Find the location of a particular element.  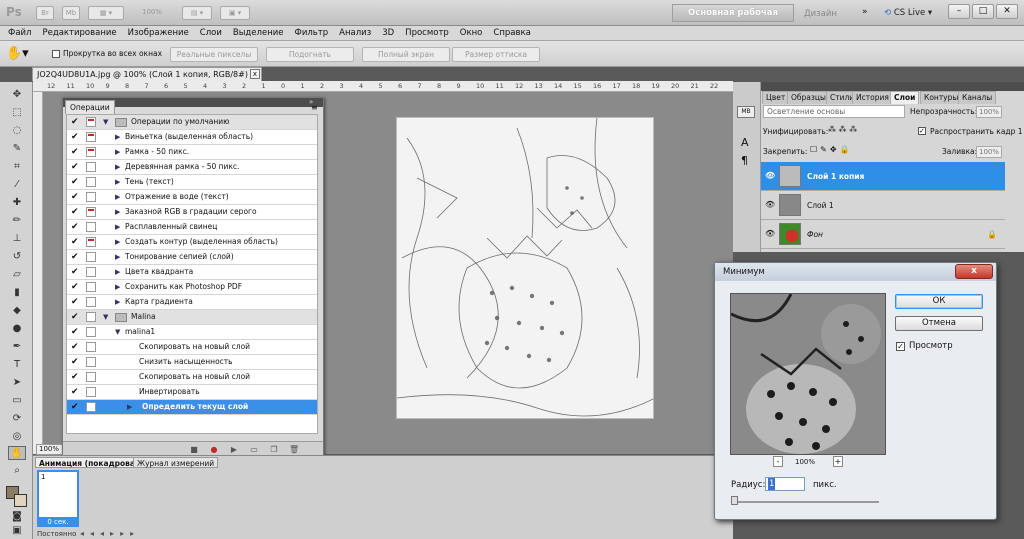

propagate-frame-checkbox: ✓ is located at coordinates (922, 131).